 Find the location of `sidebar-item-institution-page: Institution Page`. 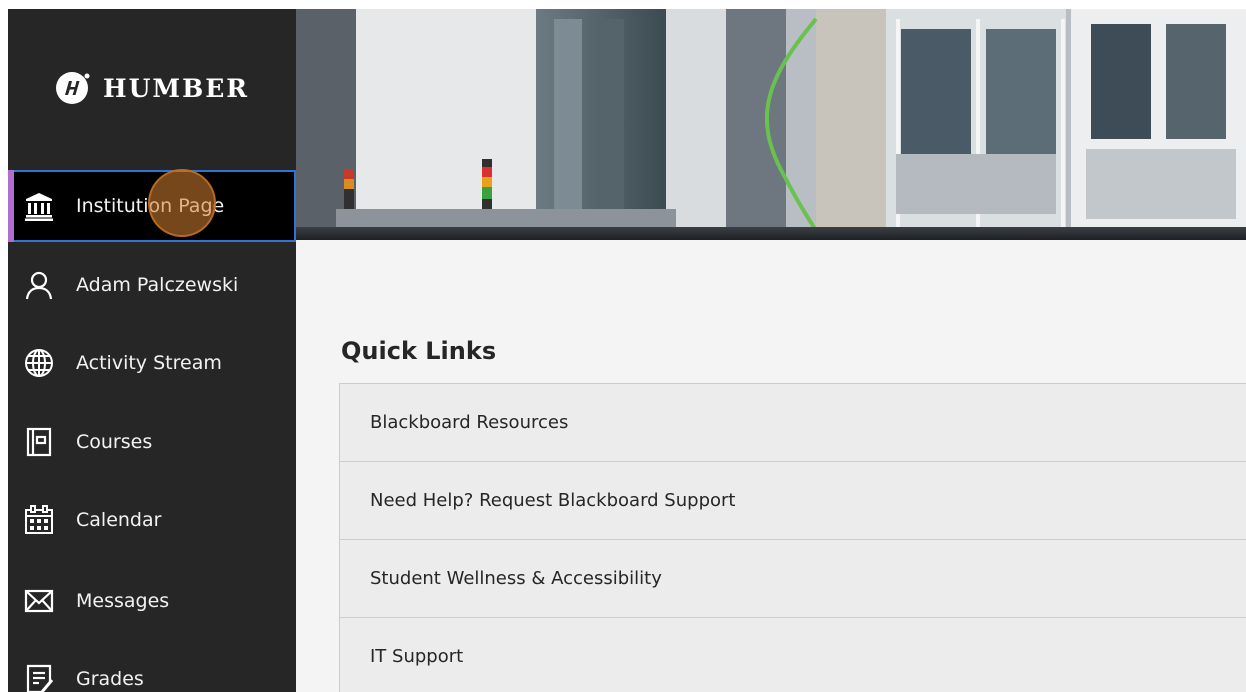

sidebar-item-institution-page: Institution Page is located at coordinates (152, 206).